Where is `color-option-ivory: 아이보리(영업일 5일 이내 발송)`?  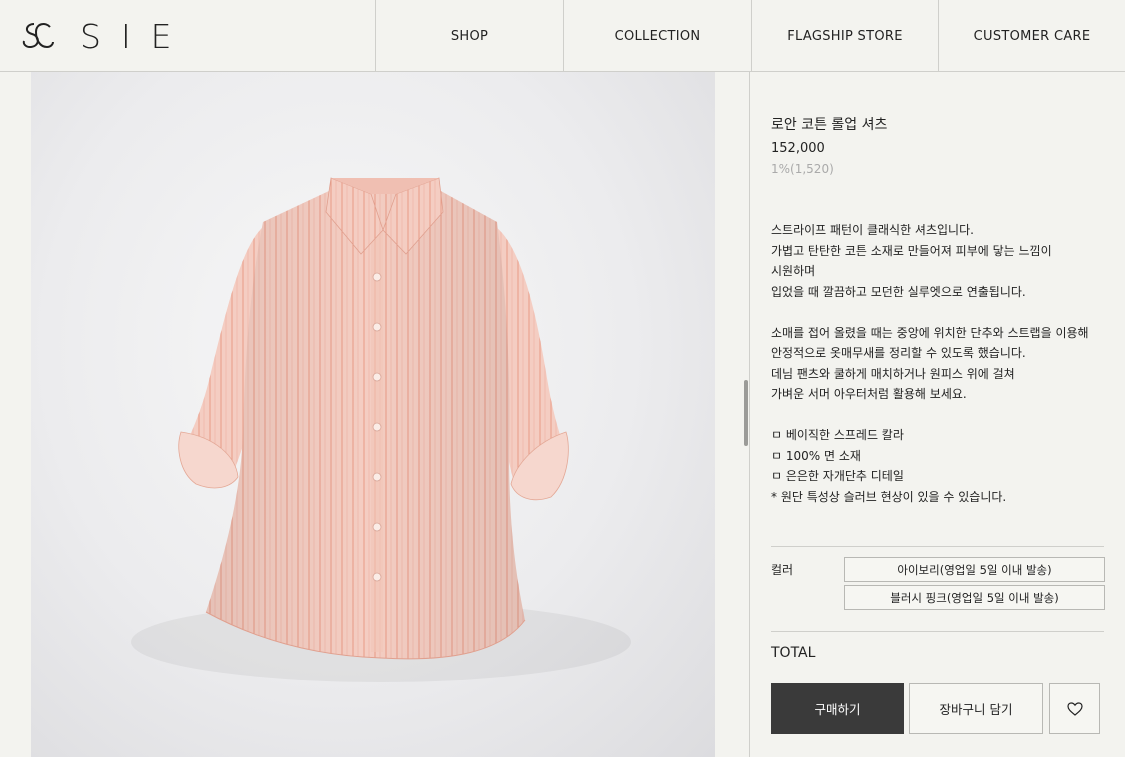 color-option-ivory: 아이보리(영업일 5일 이내 발송) is located at coordinates (974, 569).